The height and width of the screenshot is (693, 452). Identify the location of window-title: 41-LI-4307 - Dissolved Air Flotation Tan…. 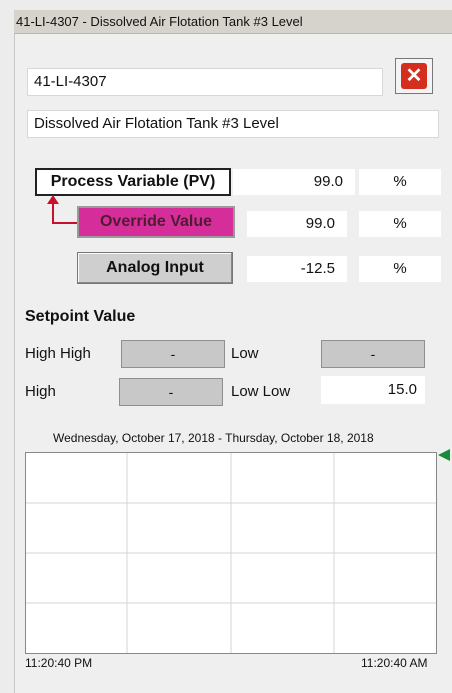
(159, 21).